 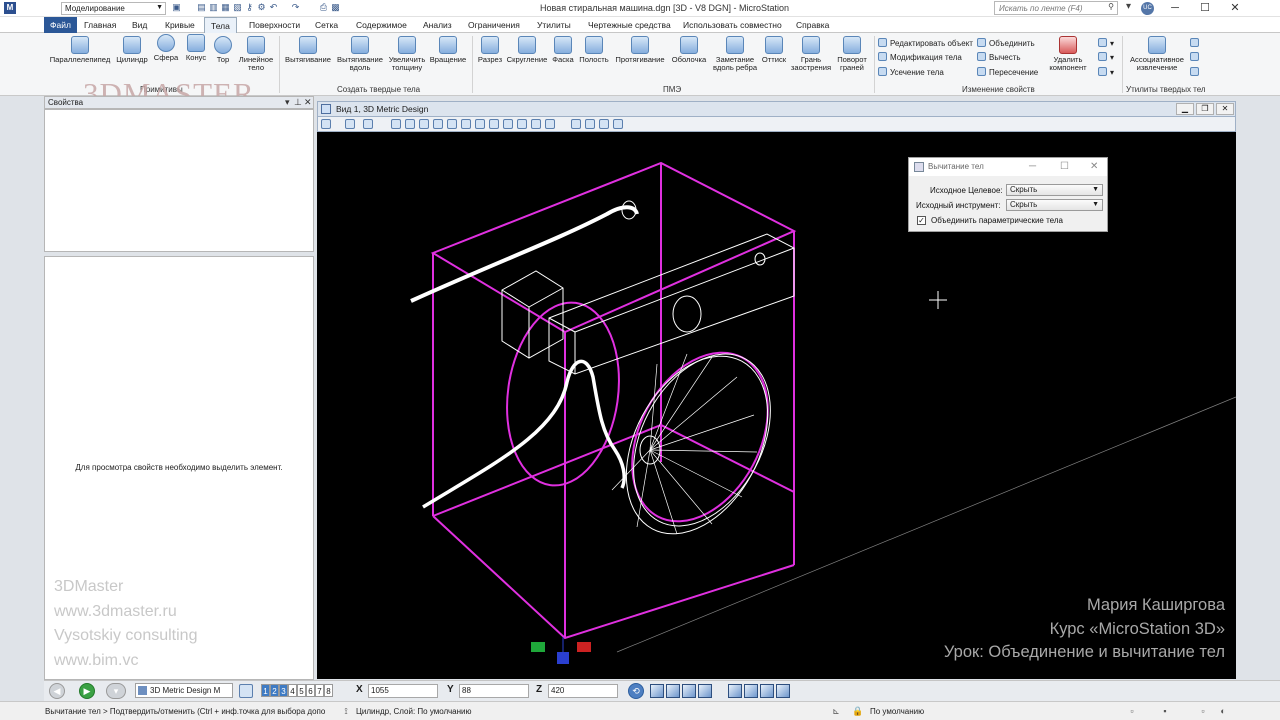 I want to click on dropdown-tool-2: ▾, so click(x=1106, y=57).